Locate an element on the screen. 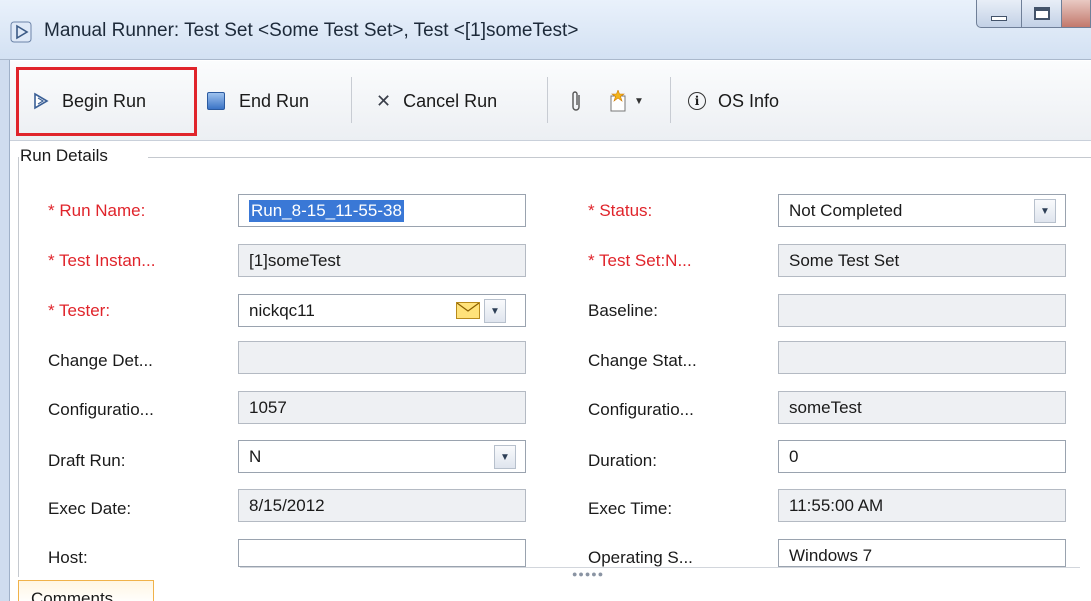 Image resolution: width=1091 pixels, height=601 pixels. tester-input: nickqc11 is located at coordinates (382, 310).